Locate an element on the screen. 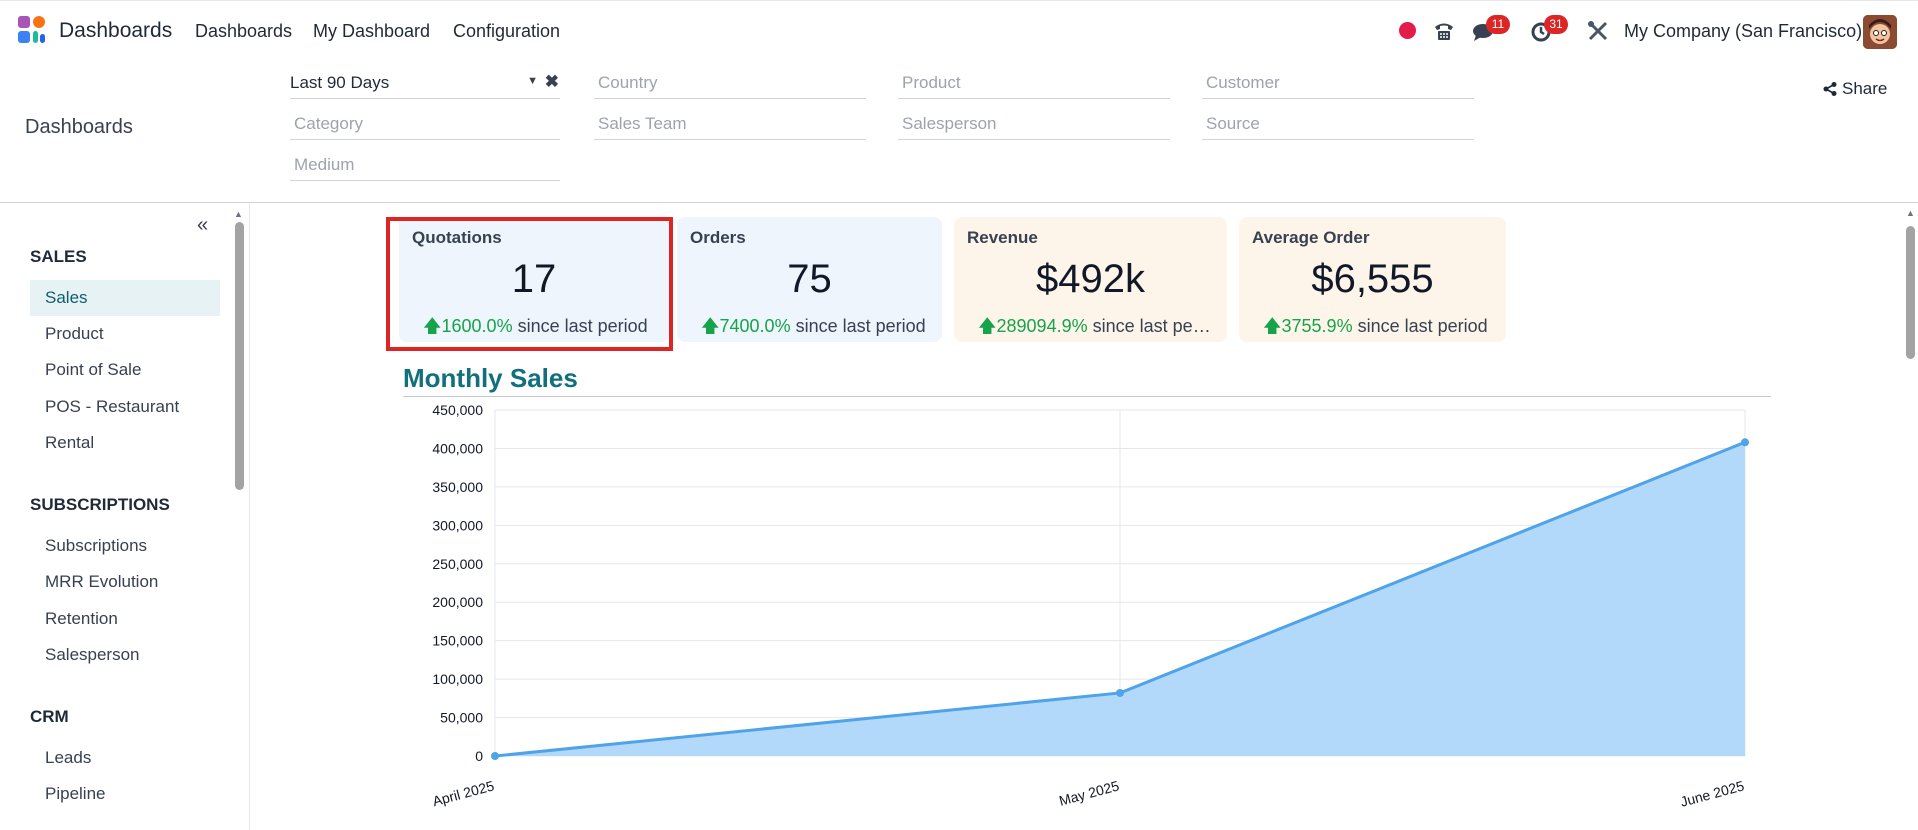 Image resolution: width=1918 pixels, height=830 pixels. sidebar-item-subscriptions: Subscriptions is located at coordinates (125, 546).